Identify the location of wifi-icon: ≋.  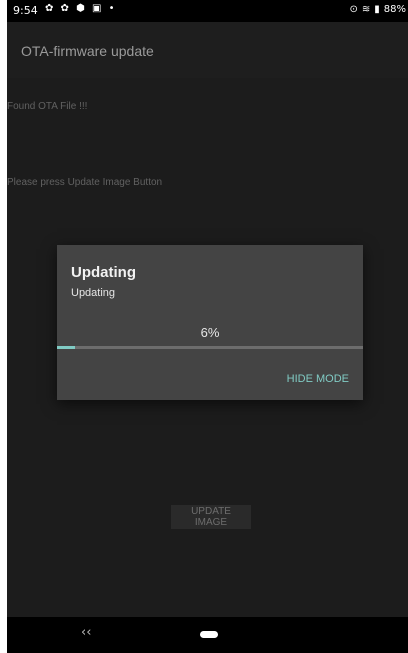
(366, 9).